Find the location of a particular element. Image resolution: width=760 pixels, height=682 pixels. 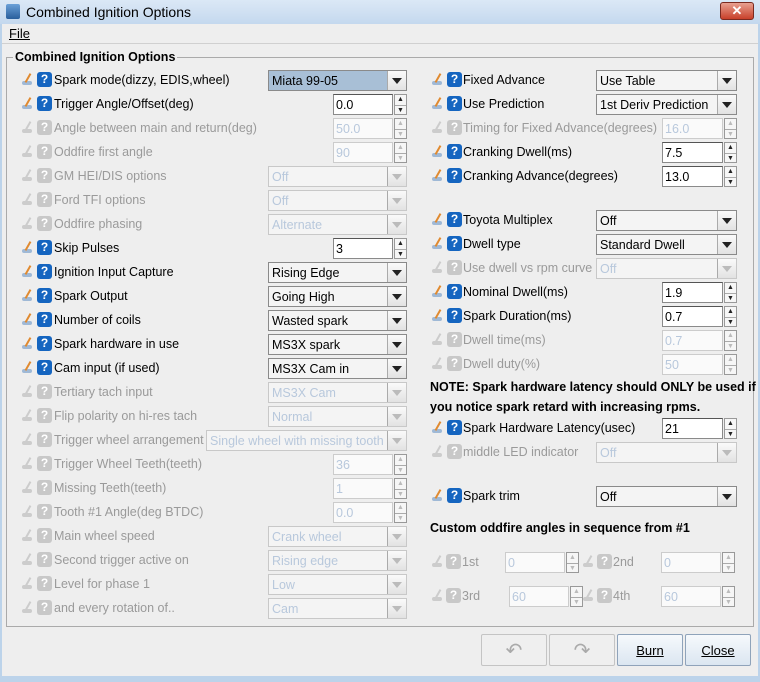

value-input: 7.5 is located at coordinates (692, 152).